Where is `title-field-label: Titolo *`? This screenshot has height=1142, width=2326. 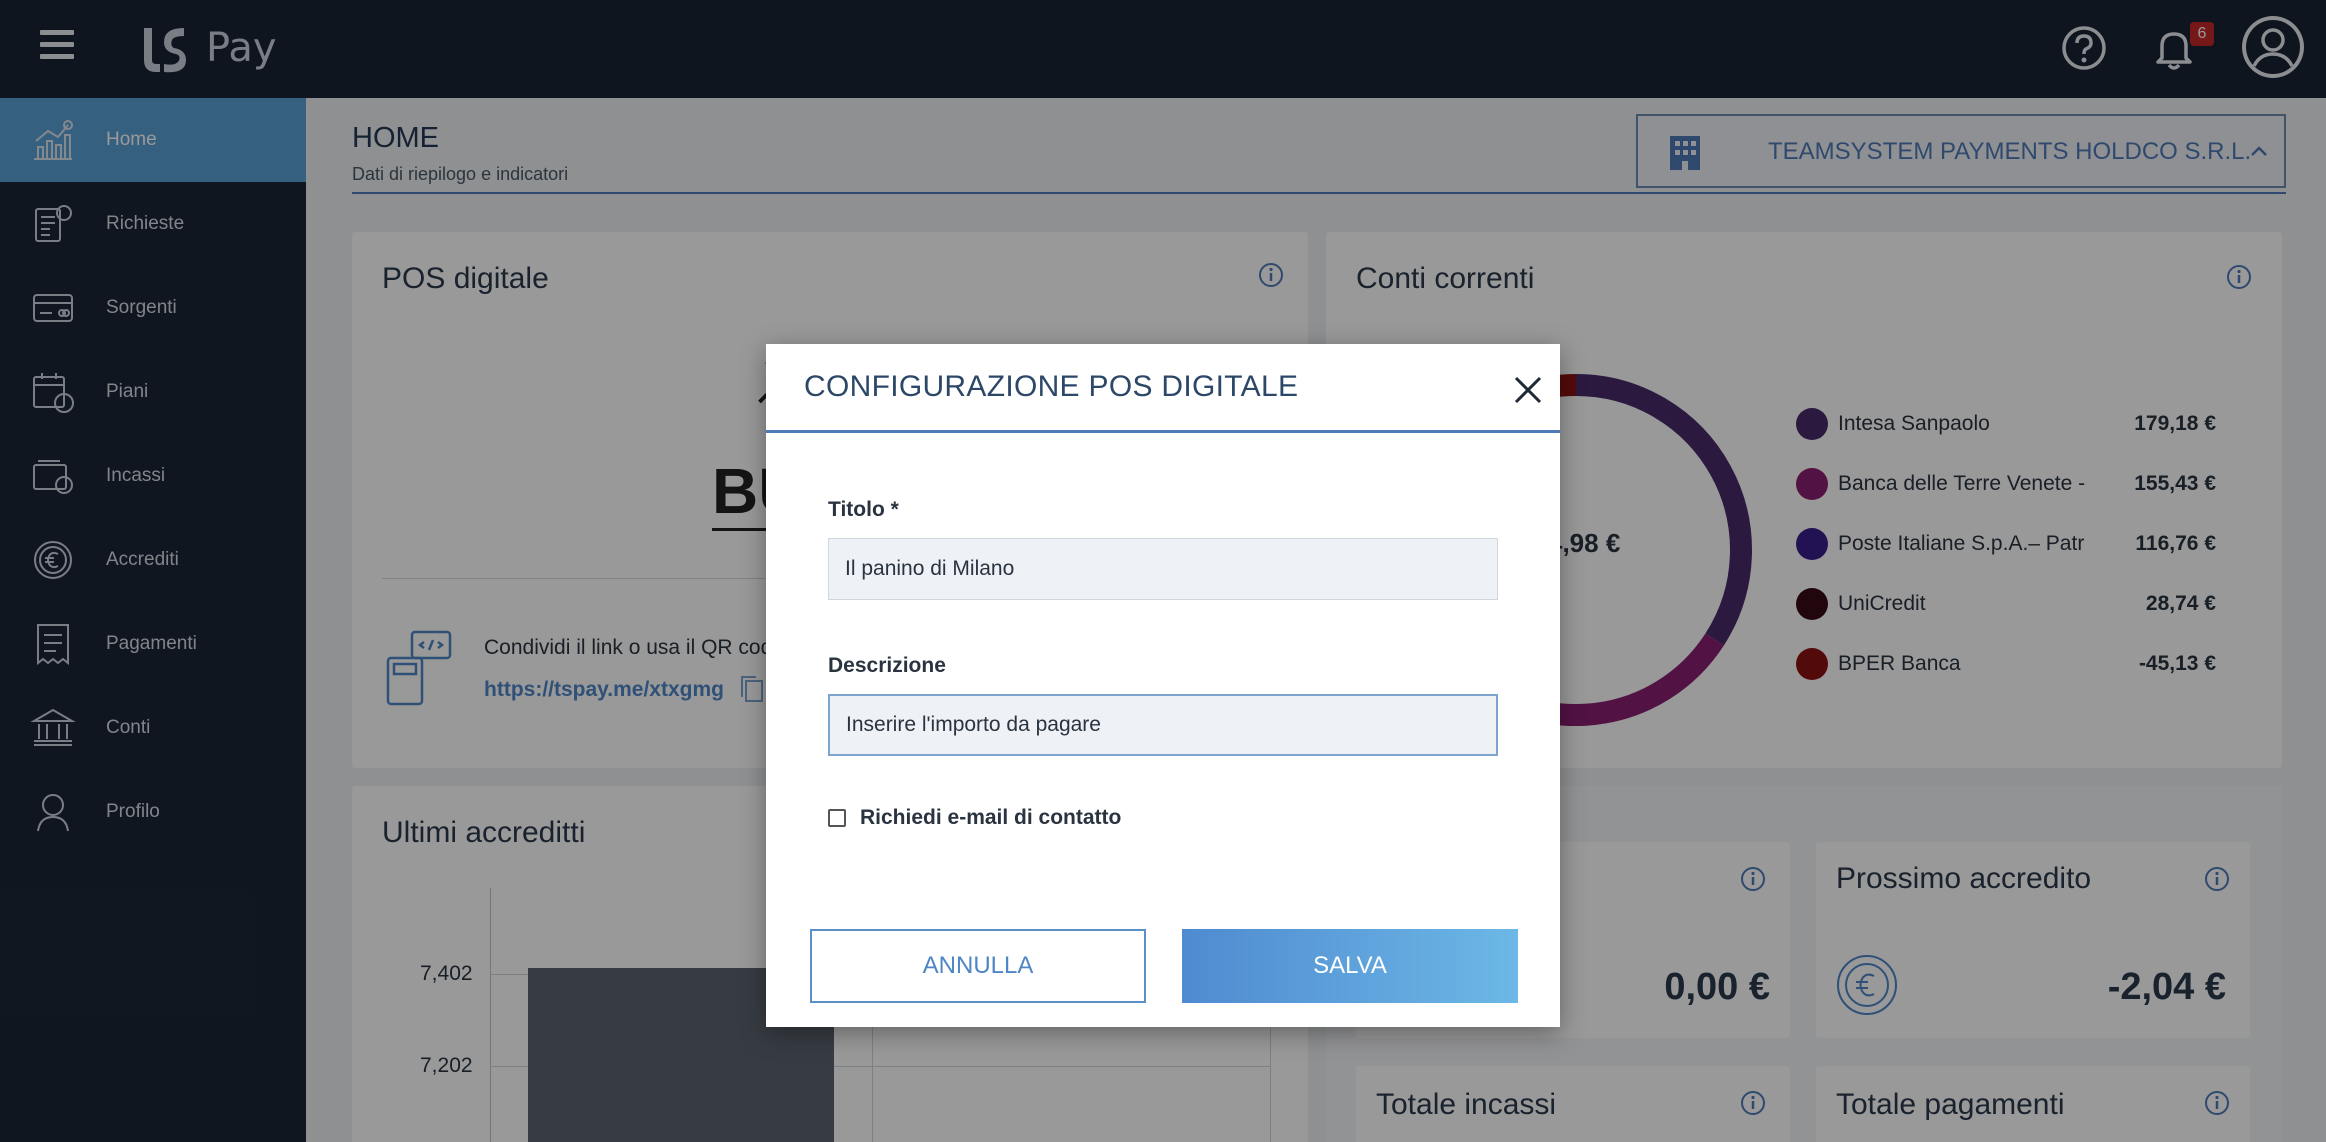 title-field-label: Titolo * is located at coordinates (863, 509).